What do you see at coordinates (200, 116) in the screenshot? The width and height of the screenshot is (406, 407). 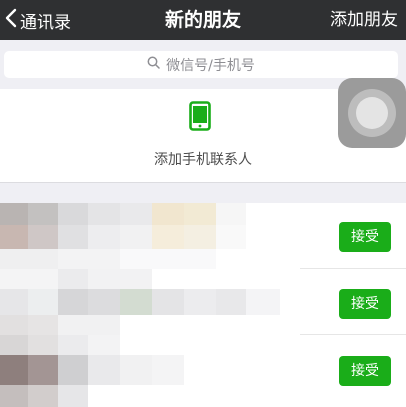 I see `mobile-phone-icon` at bounding box center [200, 116].